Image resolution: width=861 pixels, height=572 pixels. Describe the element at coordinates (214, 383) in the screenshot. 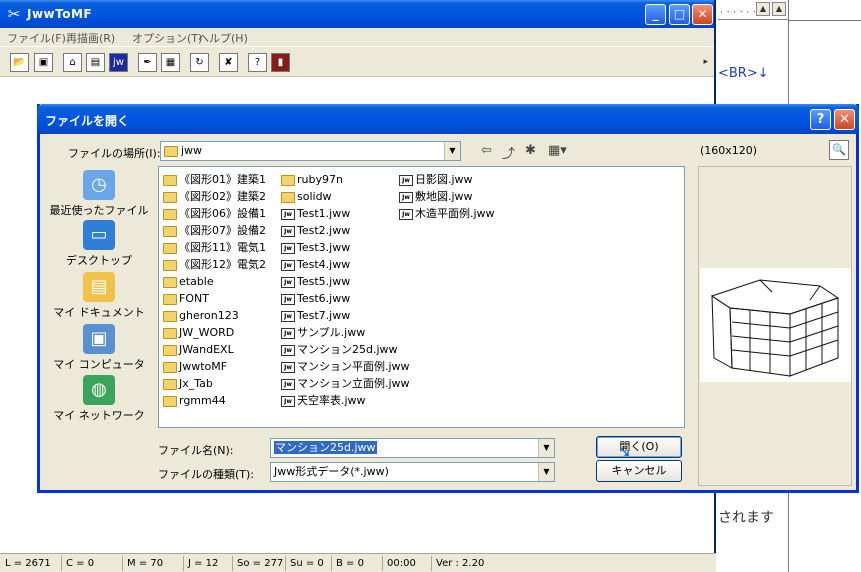

I see `list-item: Jx_Tab` at that location.